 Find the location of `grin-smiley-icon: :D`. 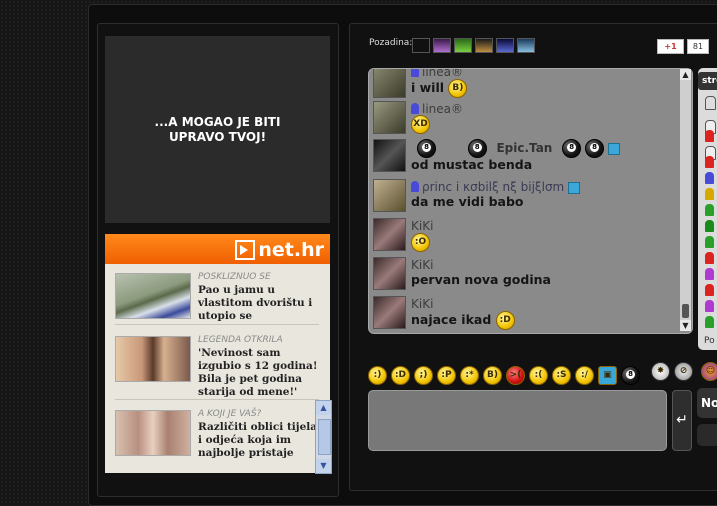

grin-smiley-icon: :D is located at coordinates (505, 320).